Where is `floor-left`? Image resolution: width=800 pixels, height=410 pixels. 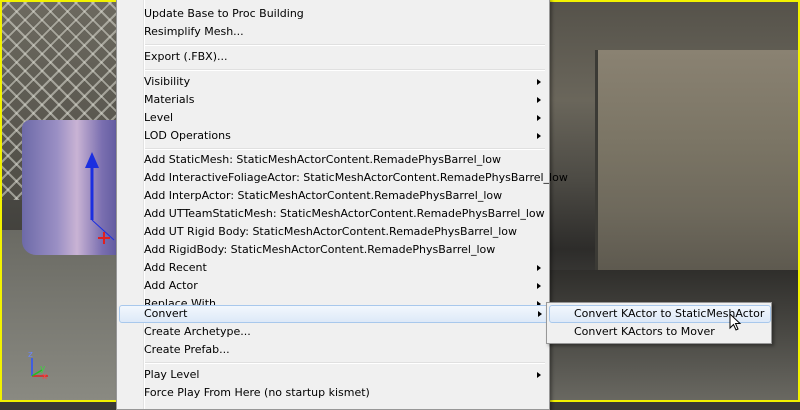
floor-left is located at coordinates (59, 316).